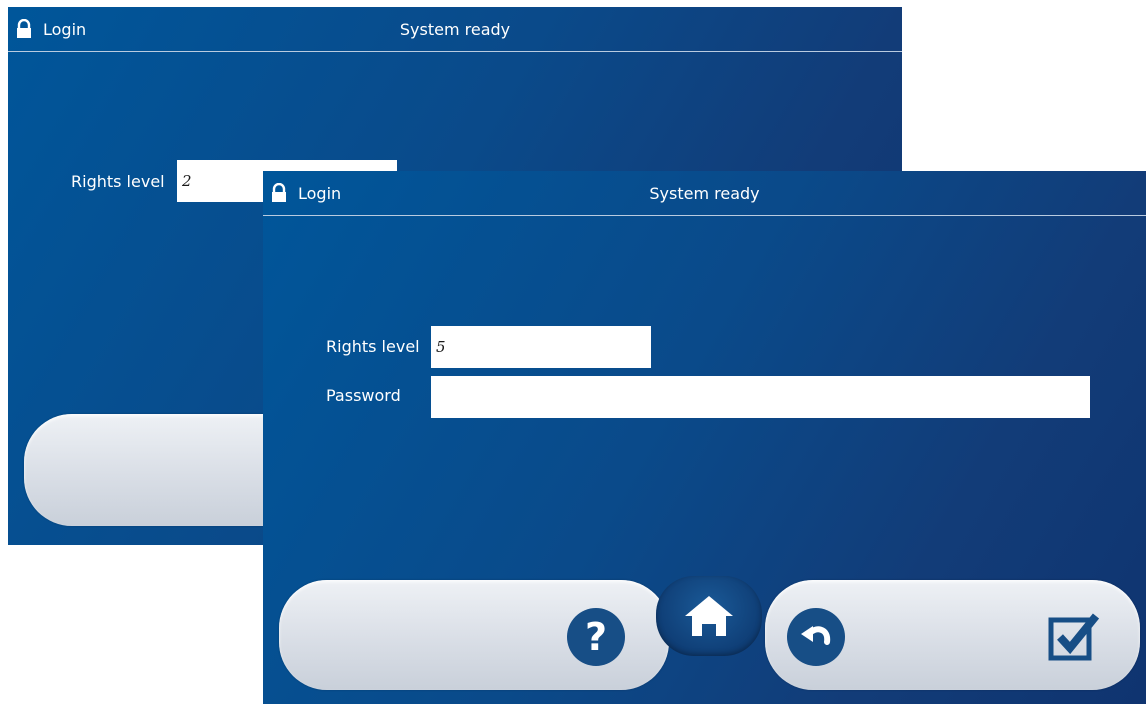 This screenshot has width=1146, height=704. I want to click on confirm-button, so click(1075, 637).